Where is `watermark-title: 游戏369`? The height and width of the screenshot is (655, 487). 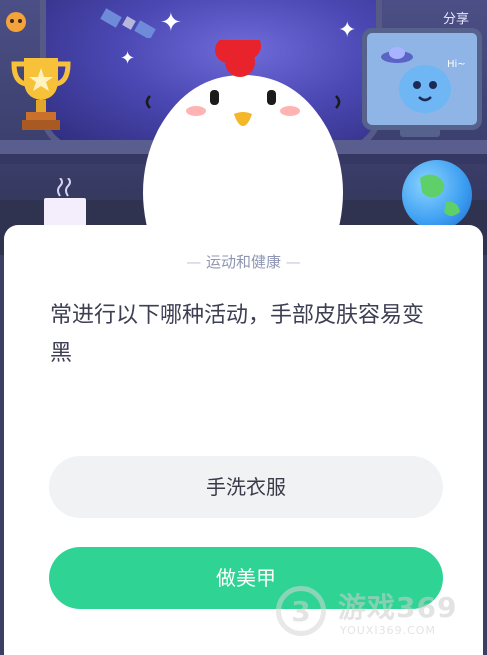 watermark-title: 游戏369 is located at coordinates (398, 607).